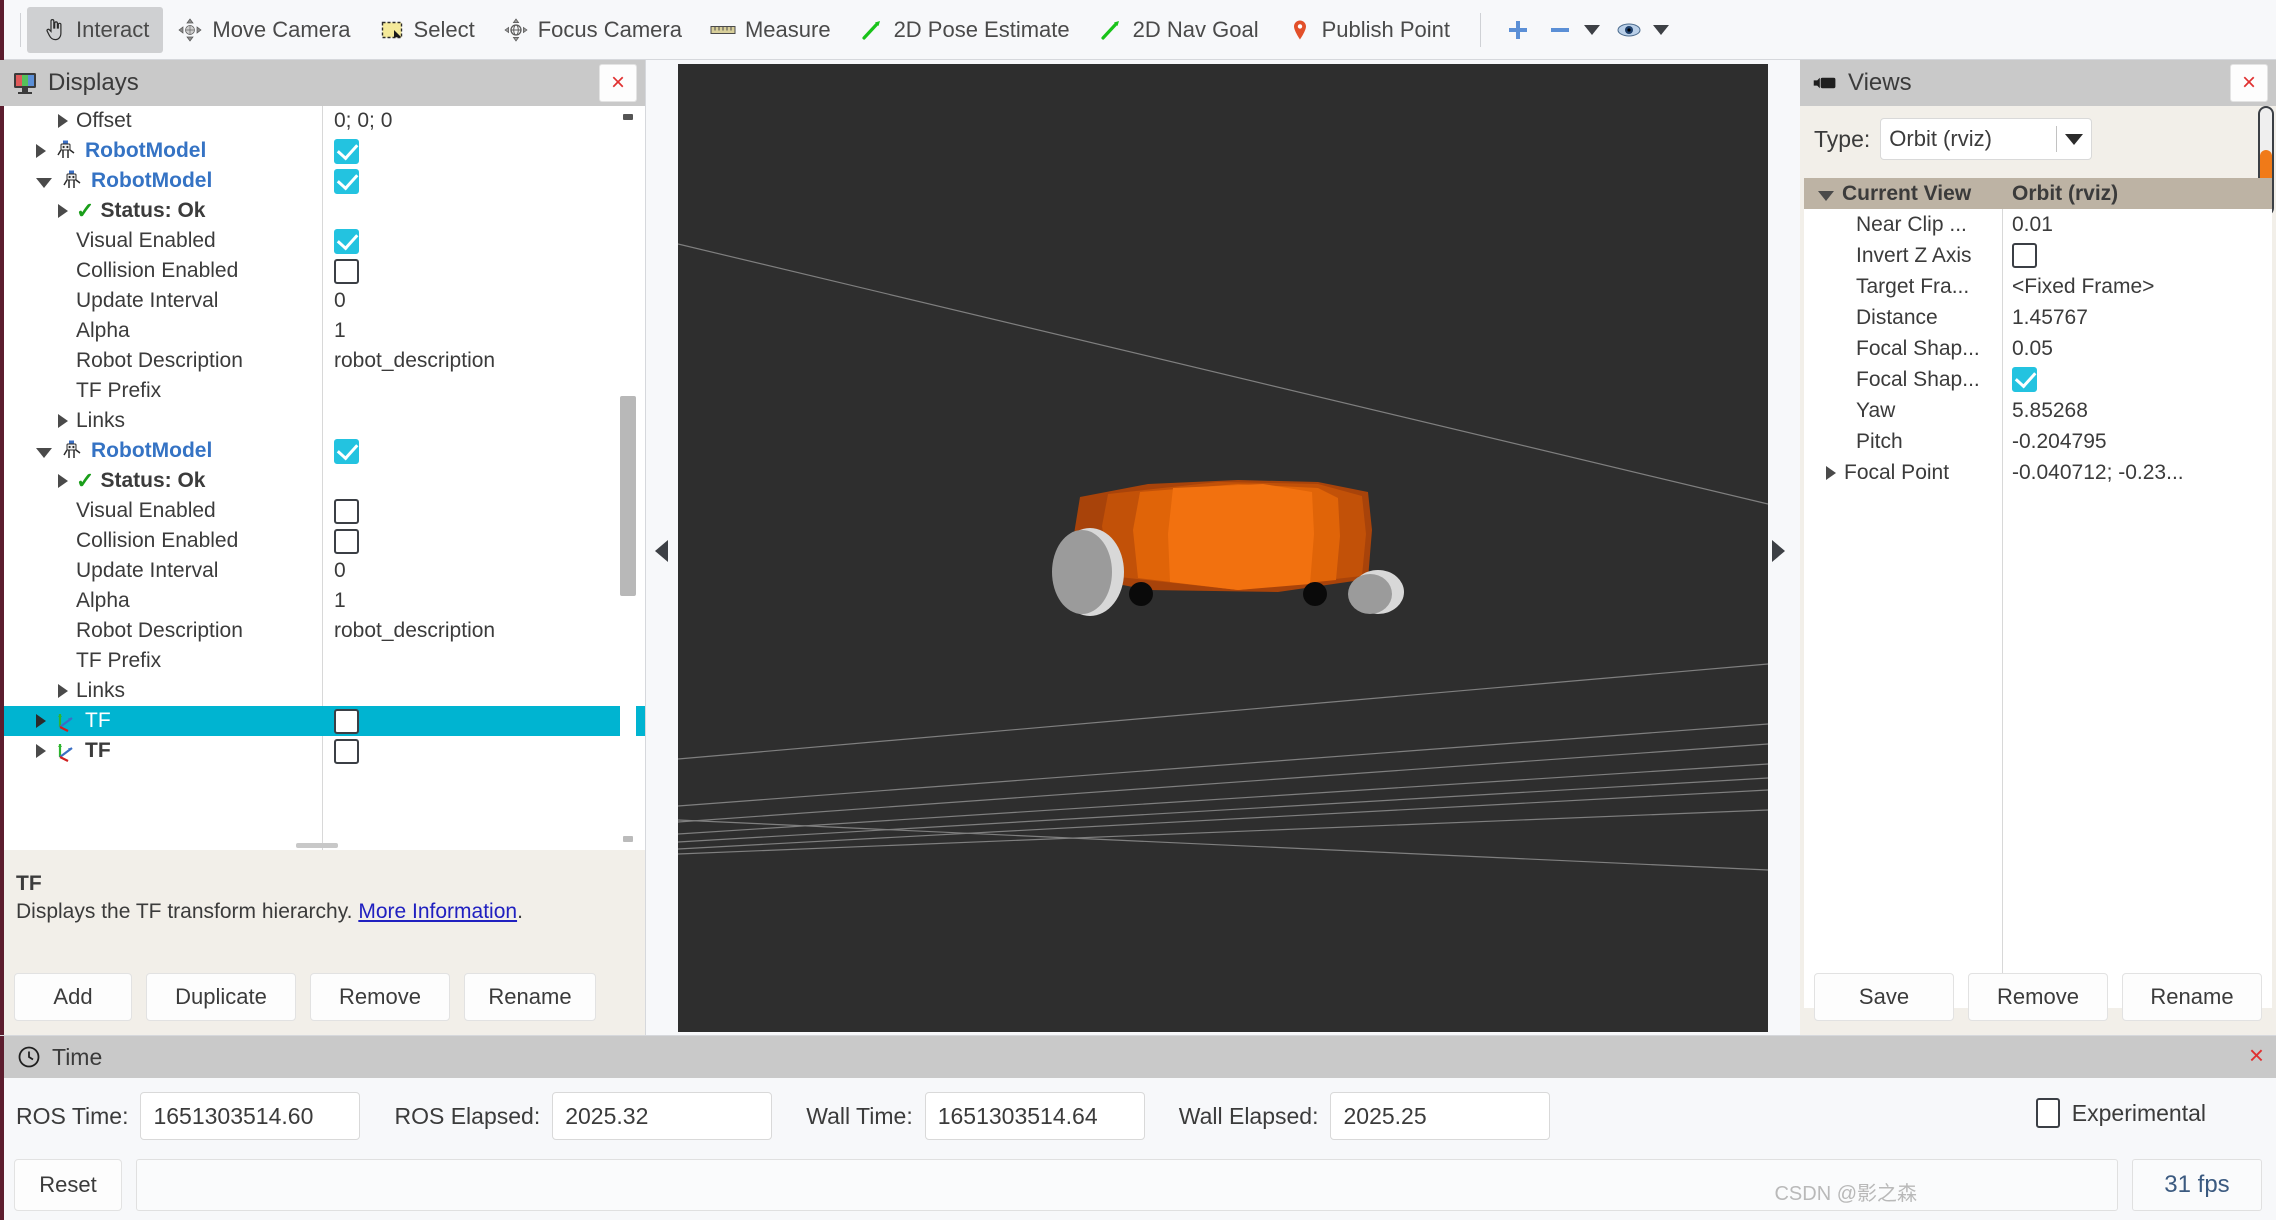 The height and width of the screenshot is (1220, 2276). I want to click on experimental-checkbox, so click(2047, 1113).